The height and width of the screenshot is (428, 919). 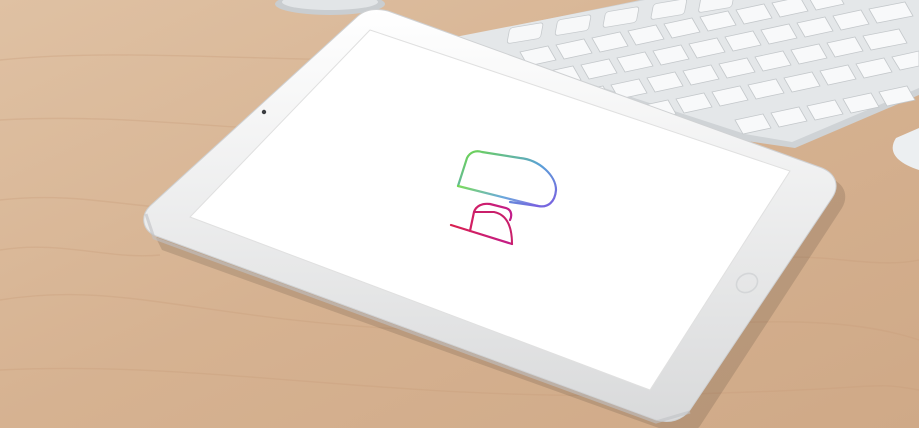 I want to click on front-camera, so click(x=264, y=112).